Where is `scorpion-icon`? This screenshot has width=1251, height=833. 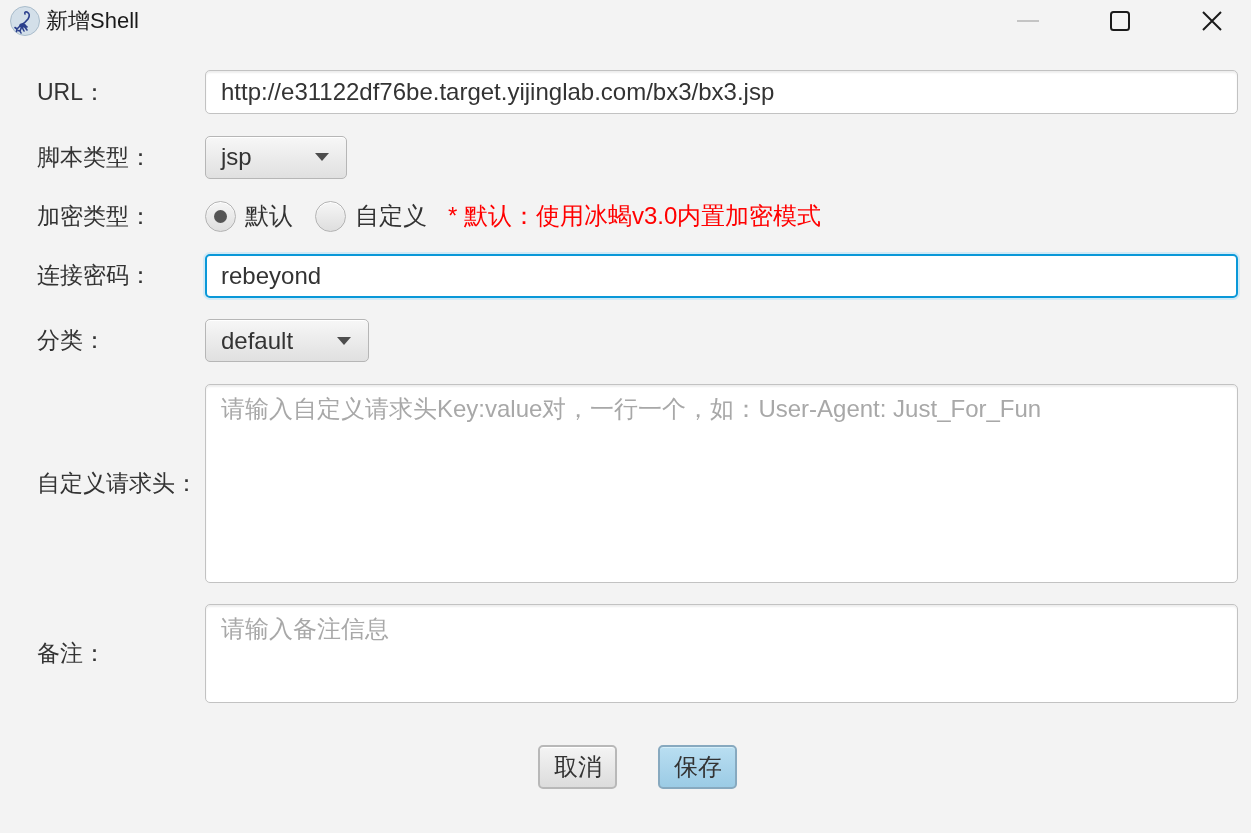
scorpion-icon is located at coordinates (25, 21).